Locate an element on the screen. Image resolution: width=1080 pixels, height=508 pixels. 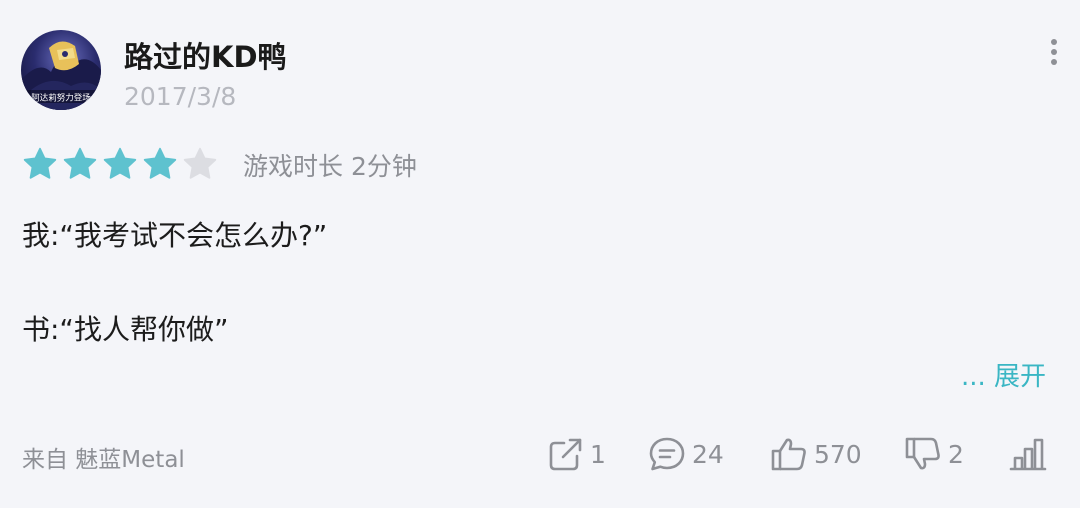
like-count: 570 is located at coordinates (838, 454).